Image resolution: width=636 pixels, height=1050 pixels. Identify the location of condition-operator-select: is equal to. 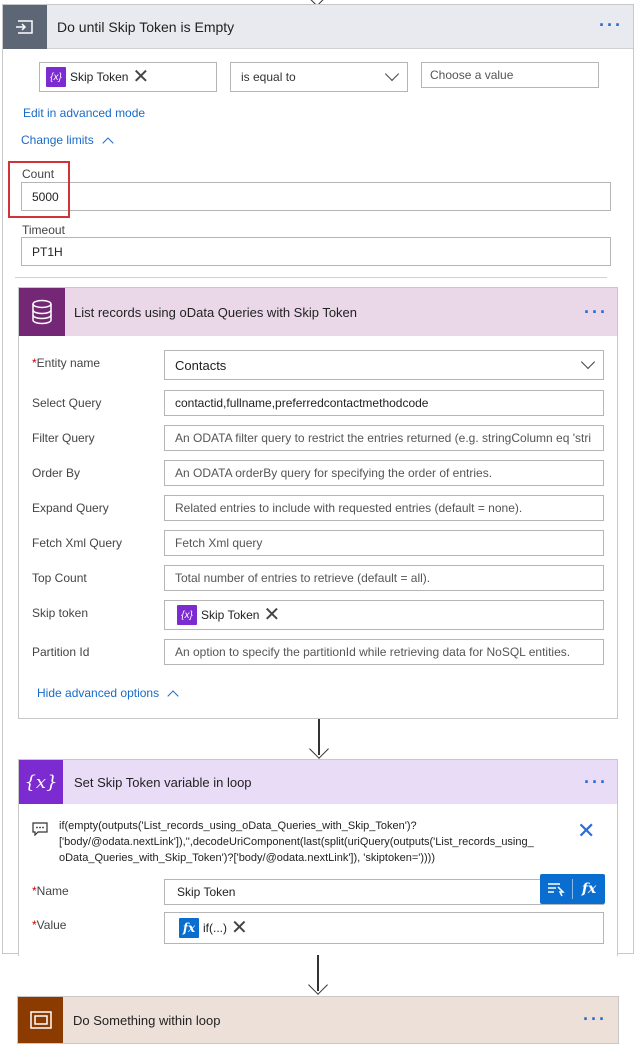
(319, 77).